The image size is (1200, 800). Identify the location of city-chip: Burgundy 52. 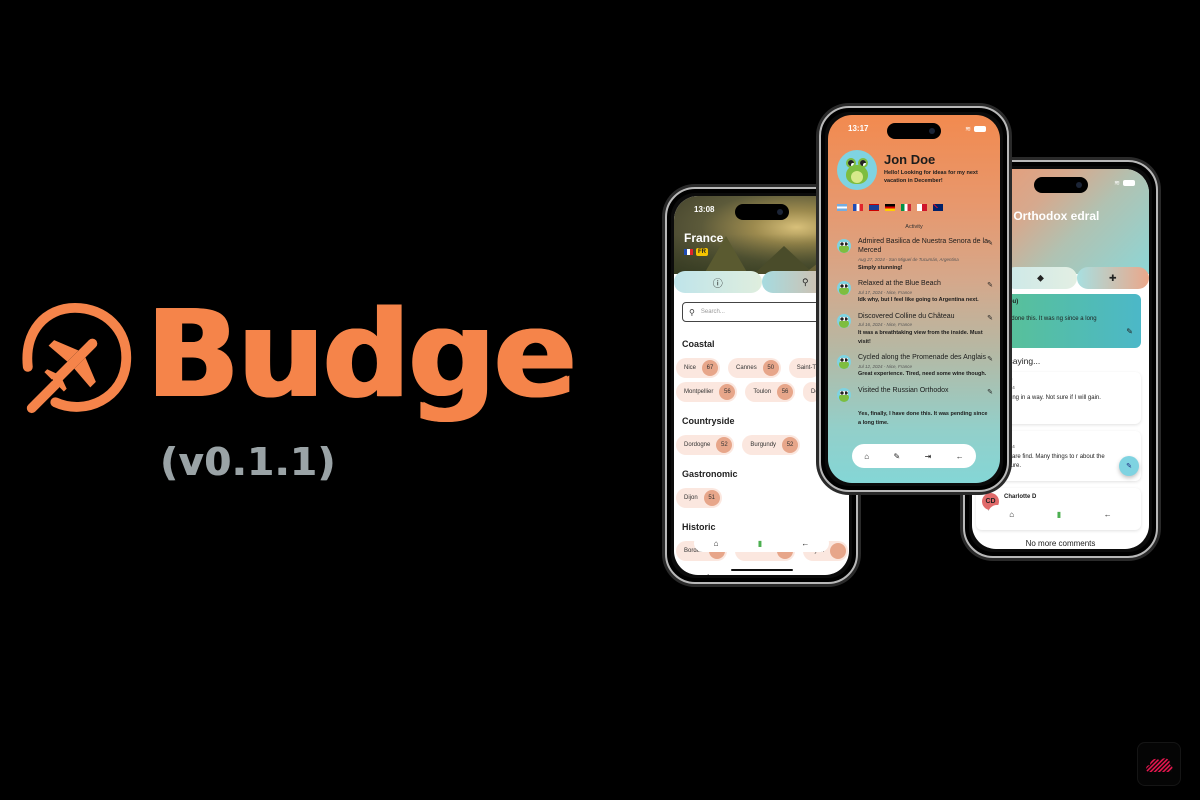
(771, 445).